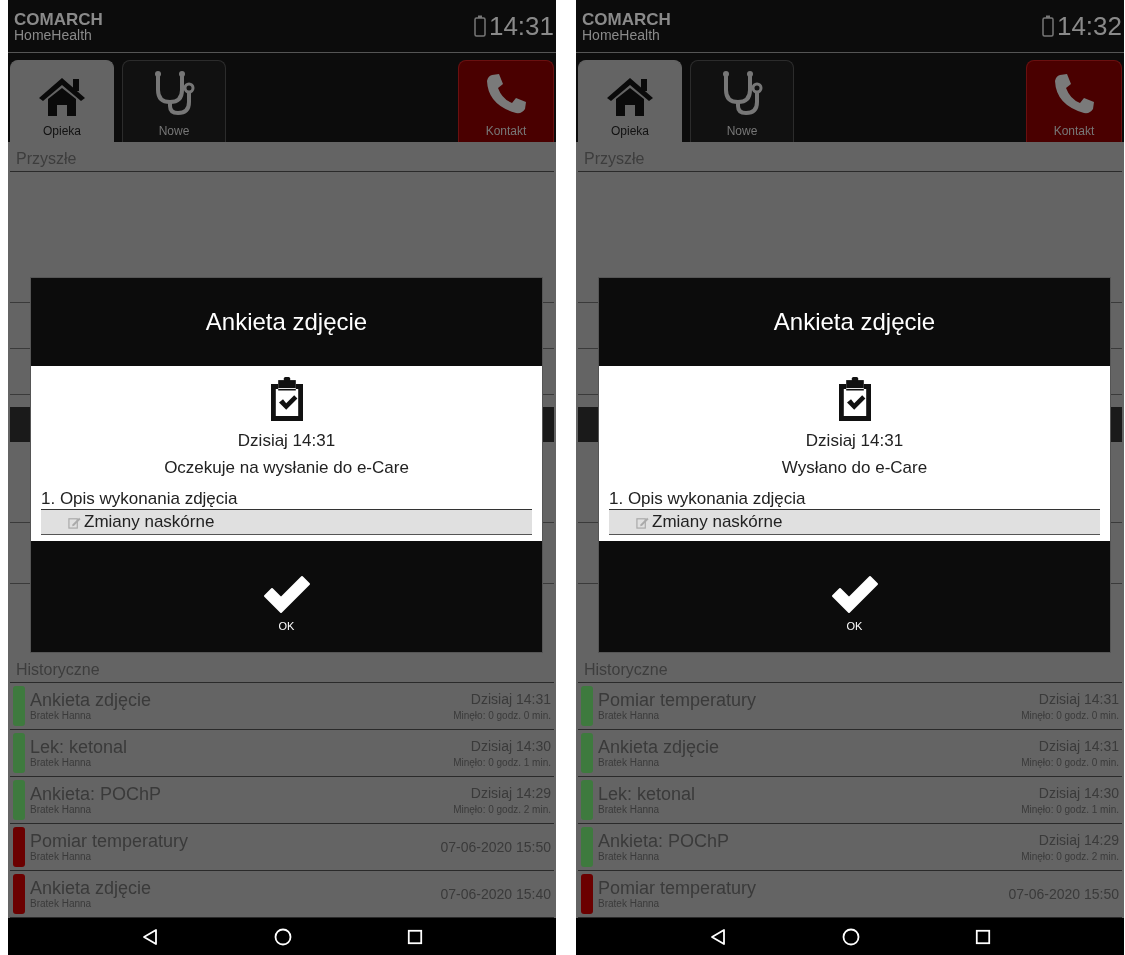 The height and width of the screenshot is (955, 1125). I want to click on clock: 14:32, so click(1089, 26).